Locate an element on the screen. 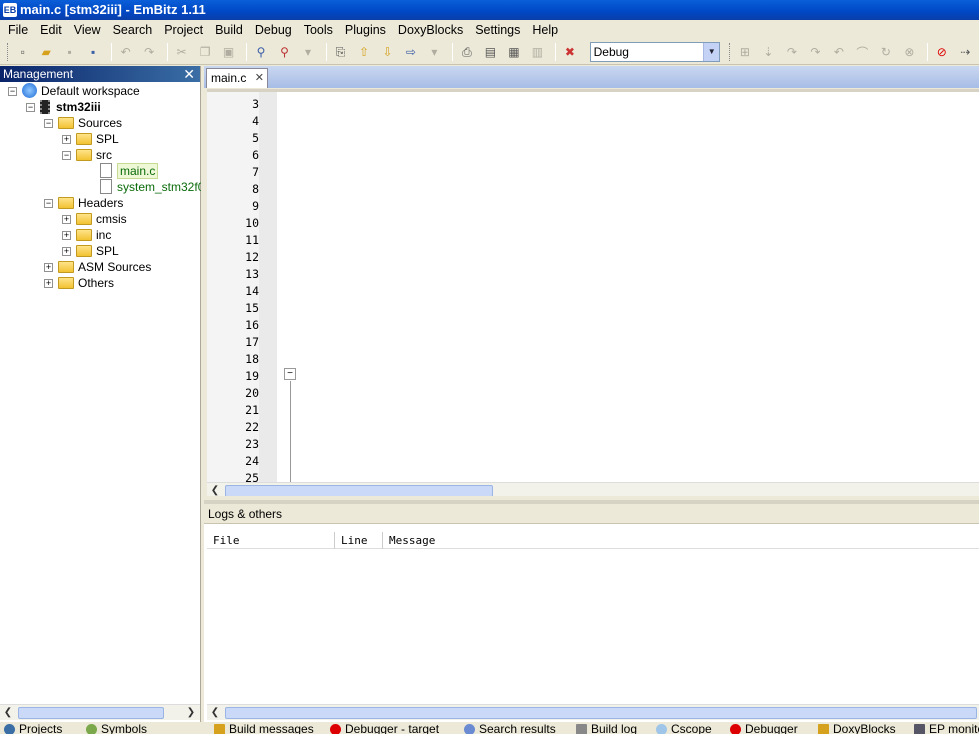  build-target-select: Debug ▼ is located at coordinates (655, 52).